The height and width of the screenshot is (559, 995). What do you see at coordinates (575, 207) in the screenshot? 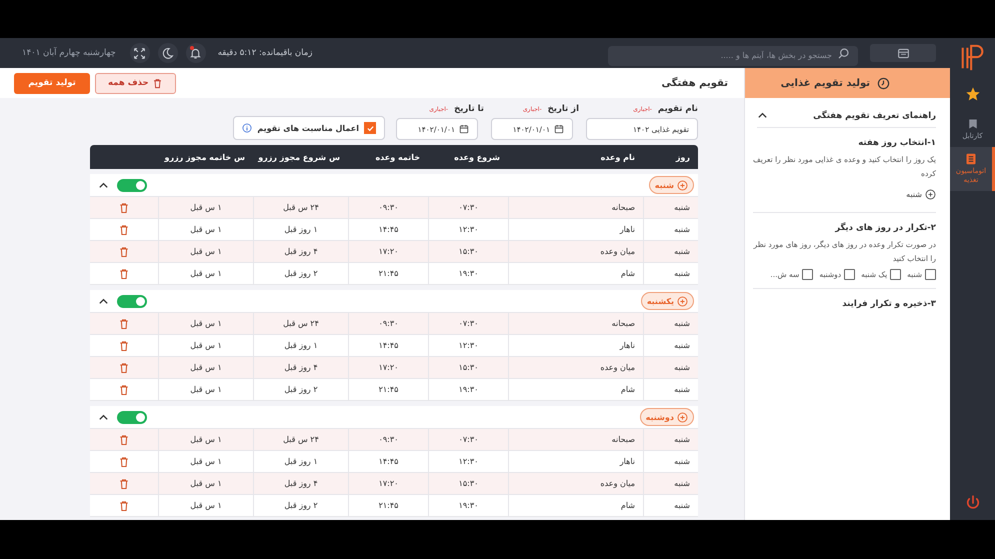
I see `table-cell: صبحانه` at bounding box center [575, 207].